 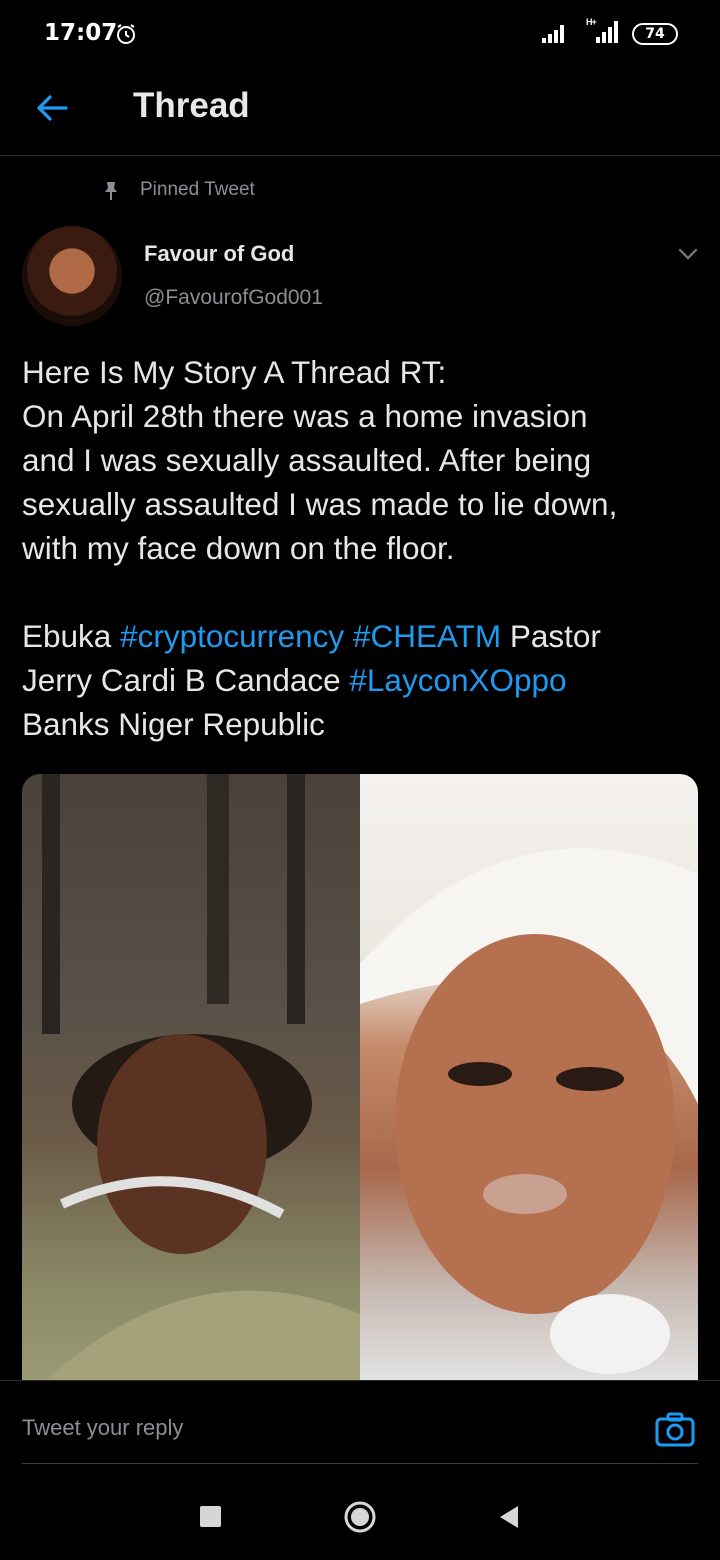 I want to click on camera-icon, so click(x=675, y=1429).